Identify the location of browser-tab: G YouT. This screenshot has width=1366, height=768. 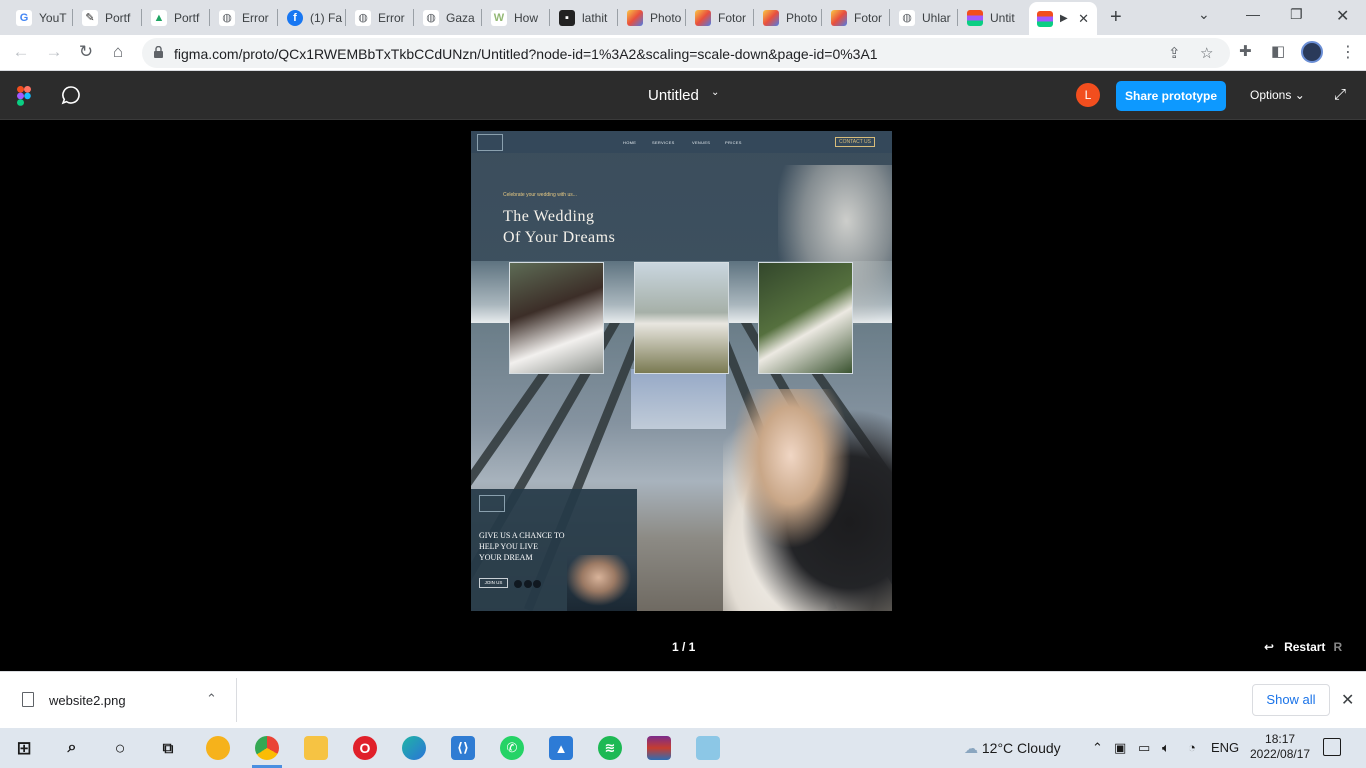
(40, 17).